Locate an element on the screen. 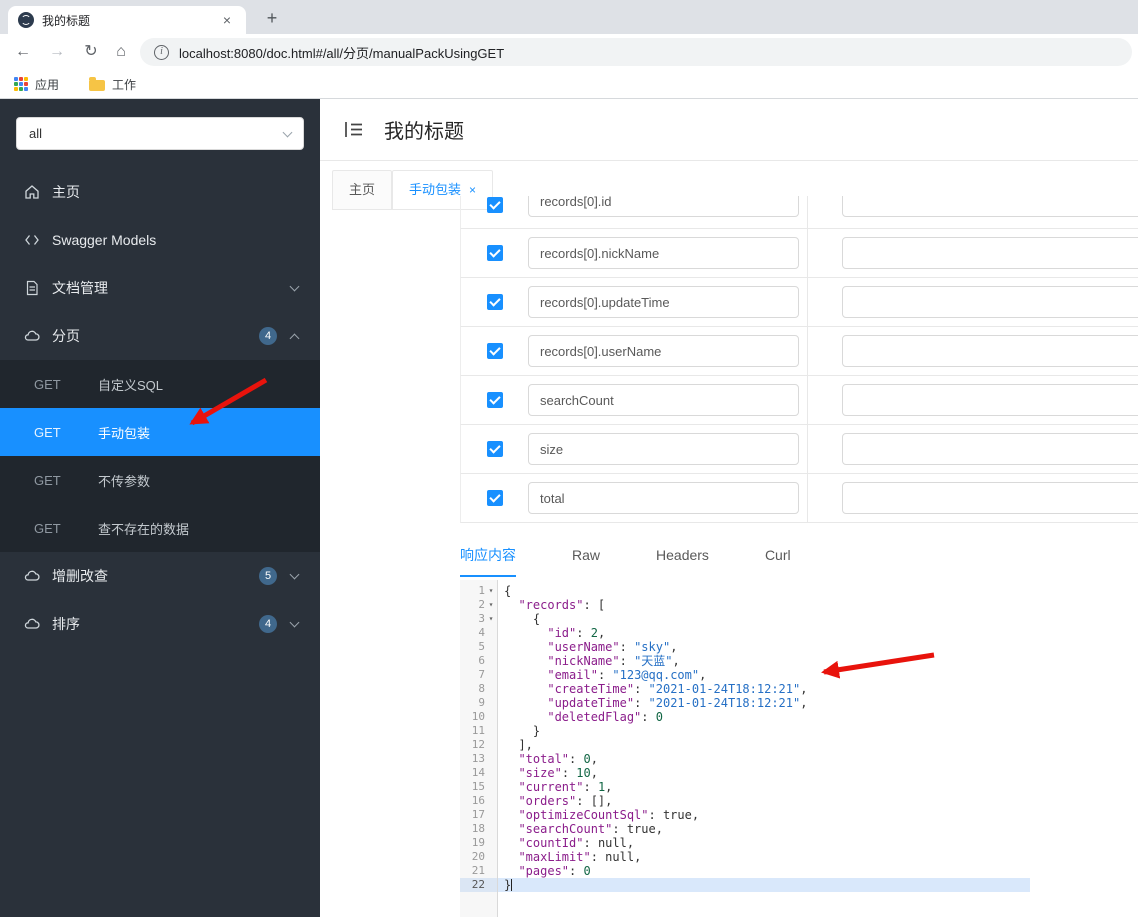 Image resolution: width=1138 pixels, height=917 pixels. code-line: "createTime": "2021-01-24T18:12:21", is located at coordinates (677, 689).